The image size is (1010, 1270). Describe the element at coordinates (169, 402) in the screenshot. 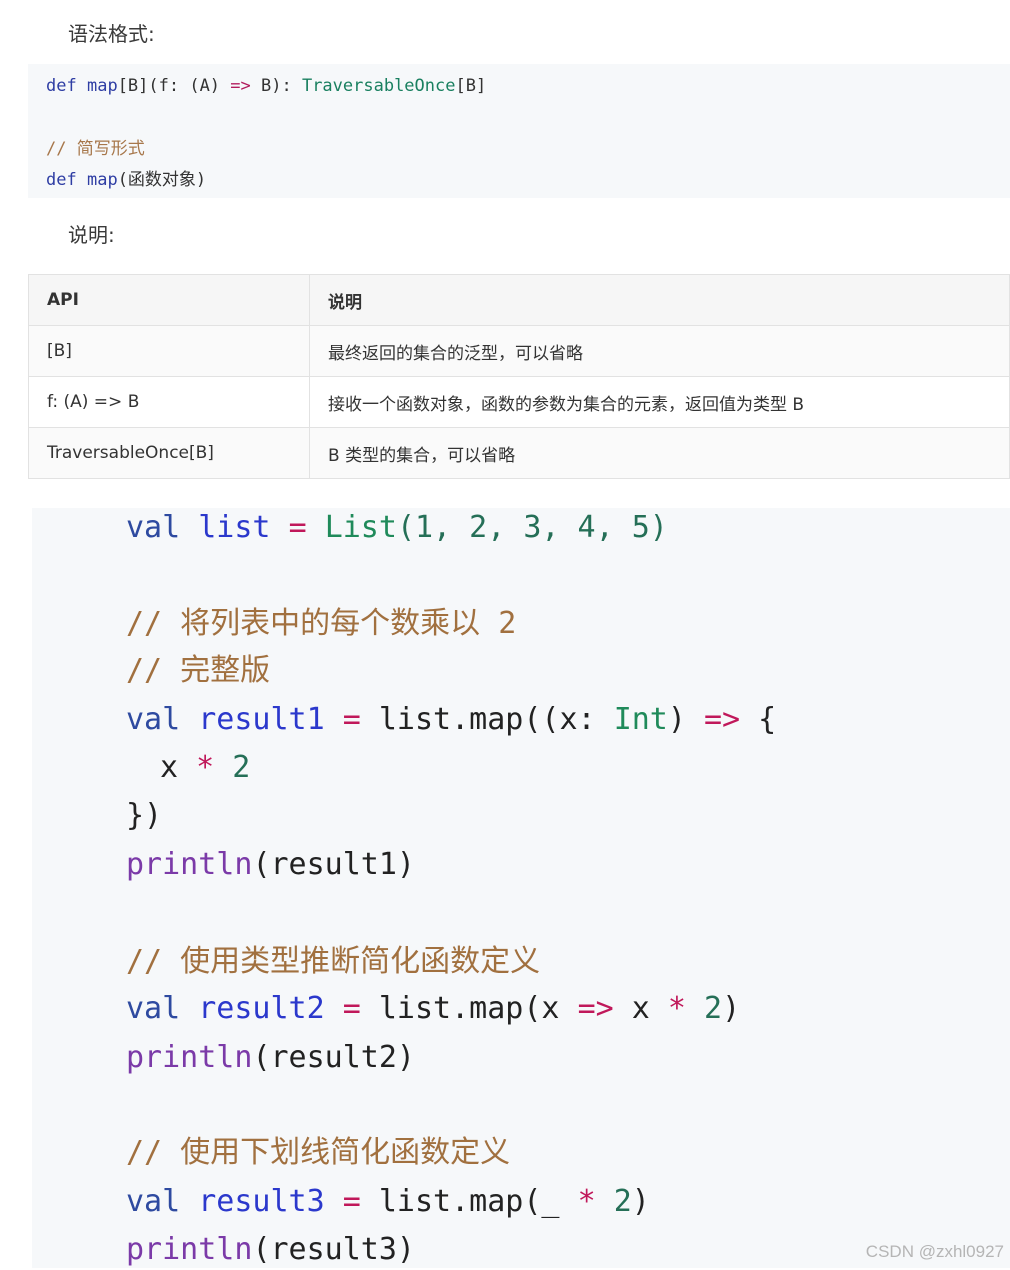

I see `cell-api: f: (A) => B` at that location.